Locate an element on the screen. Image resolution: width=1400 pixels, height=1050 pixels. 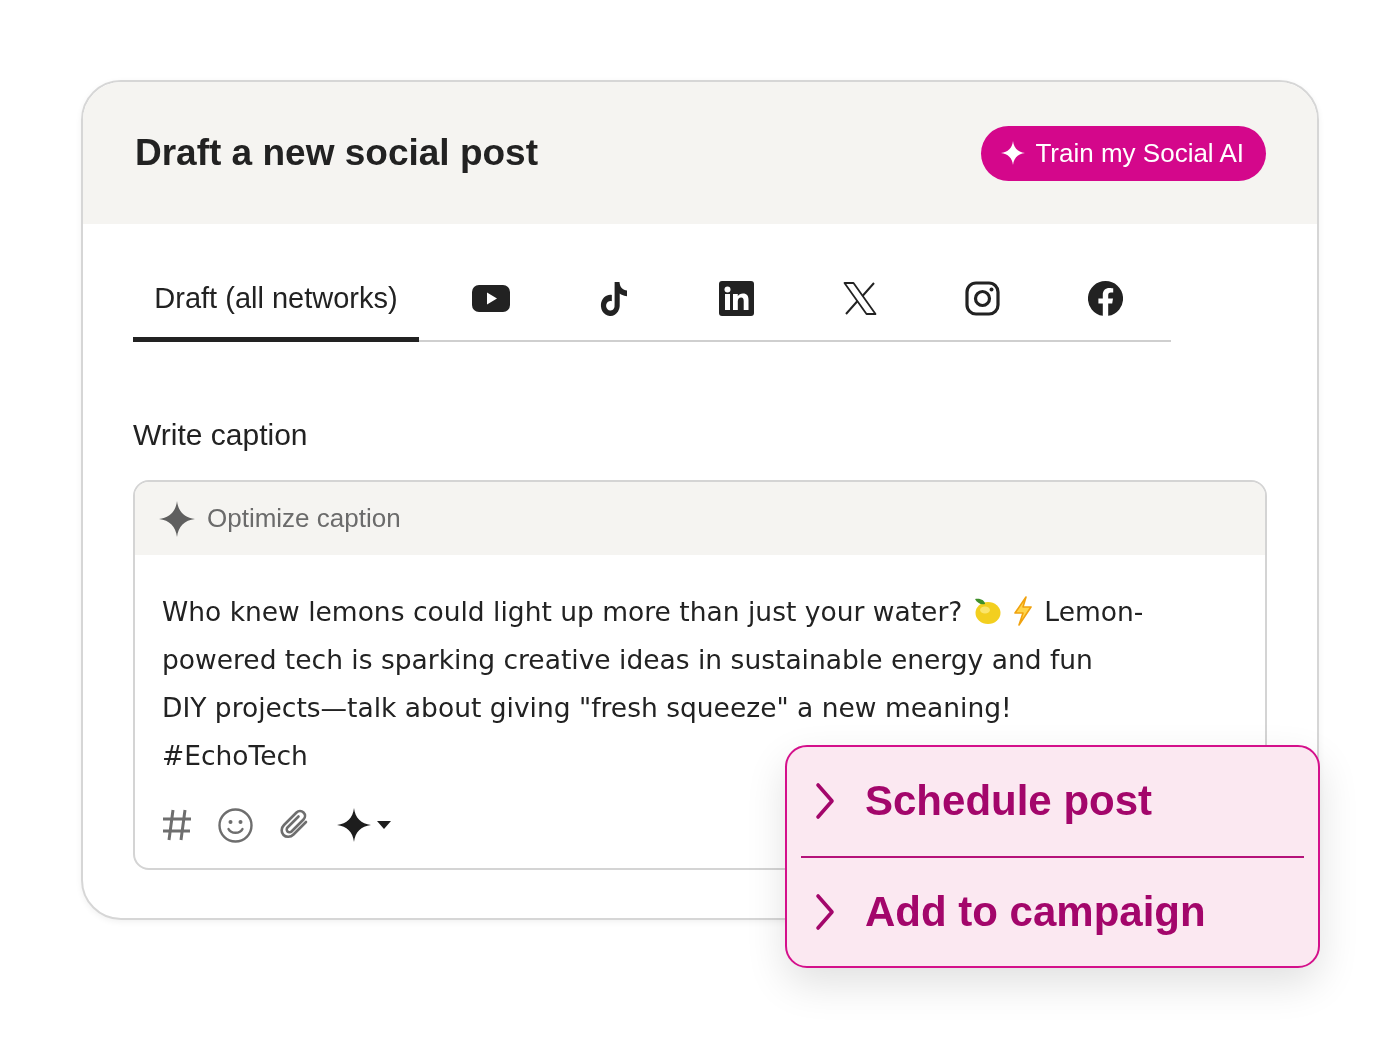
optimize-caption-button: Optimize caption is located at coordinates (280, 518).